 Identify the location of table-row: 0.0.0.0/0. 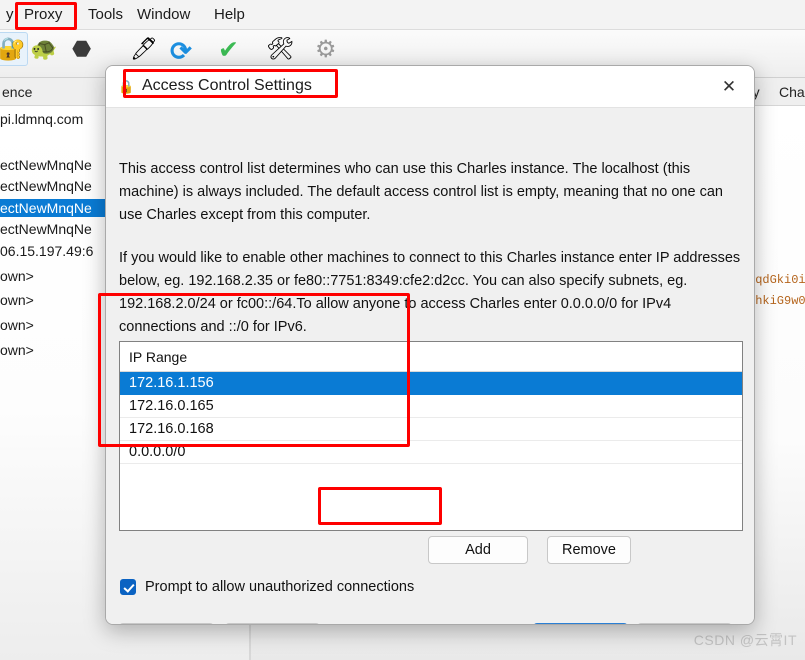
(431, 452).